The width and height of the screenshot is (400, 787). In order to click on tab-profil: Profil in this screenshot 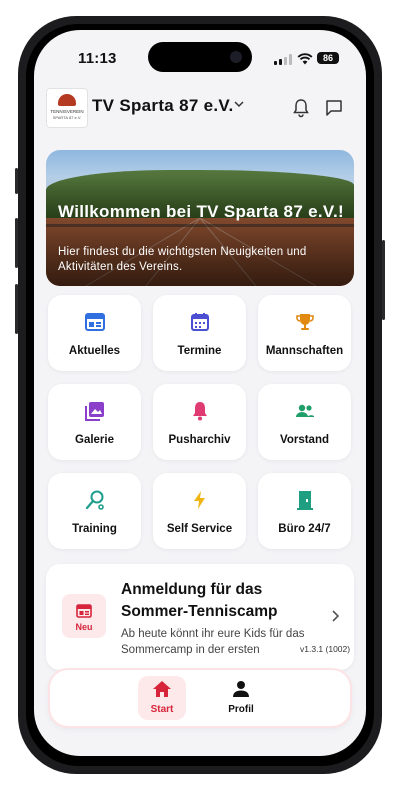, I will do `click(241, 698)`.